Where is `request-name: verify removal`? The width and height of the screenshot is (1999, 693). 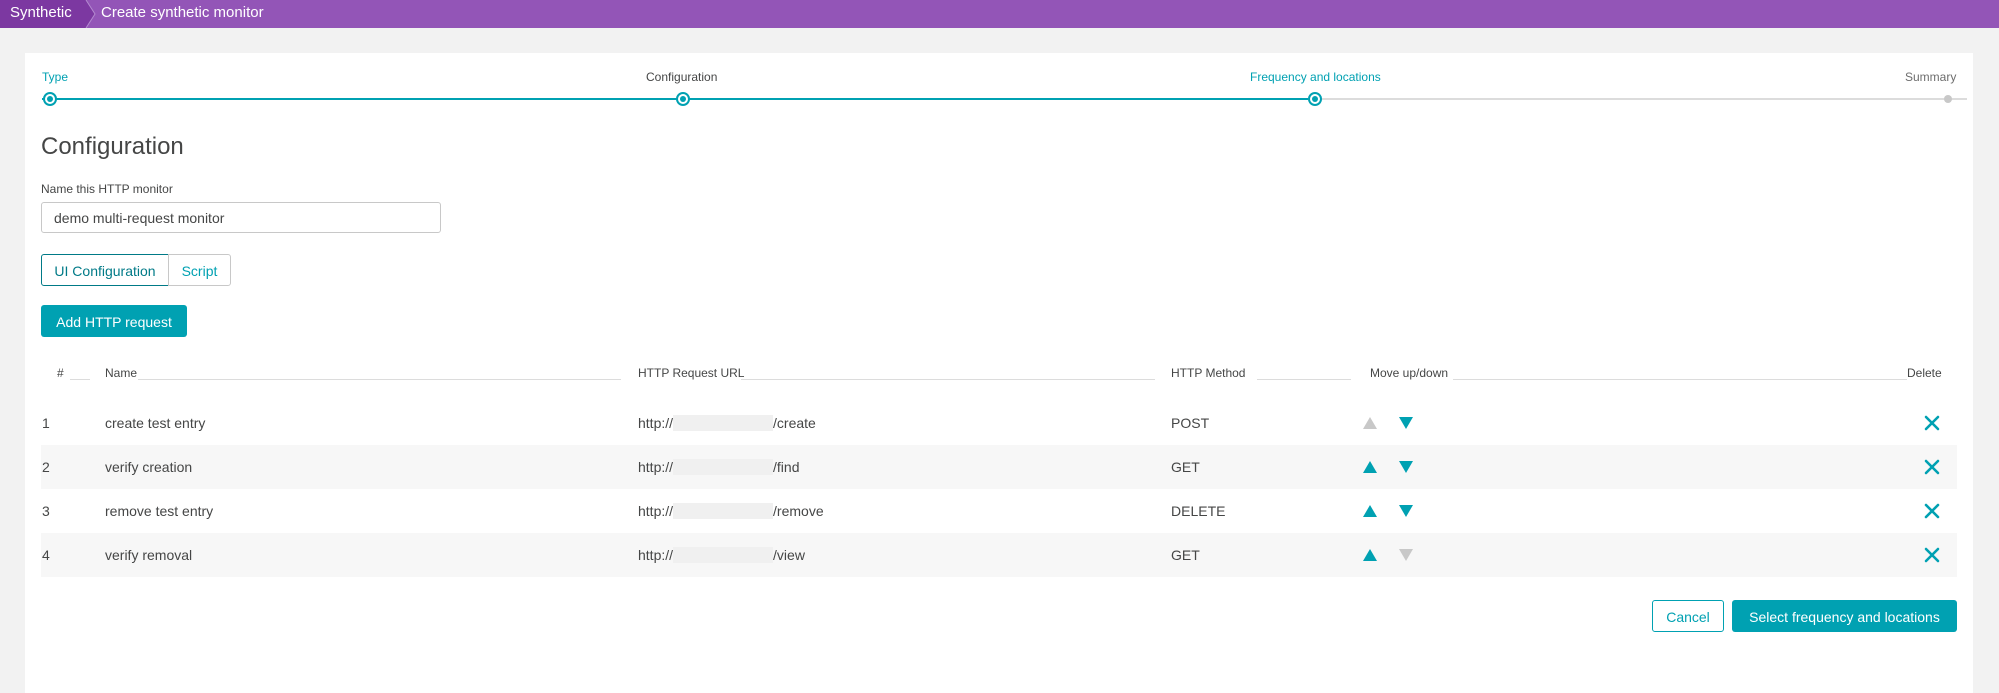 request-name: verify removal is located at coordinates (149, 555).